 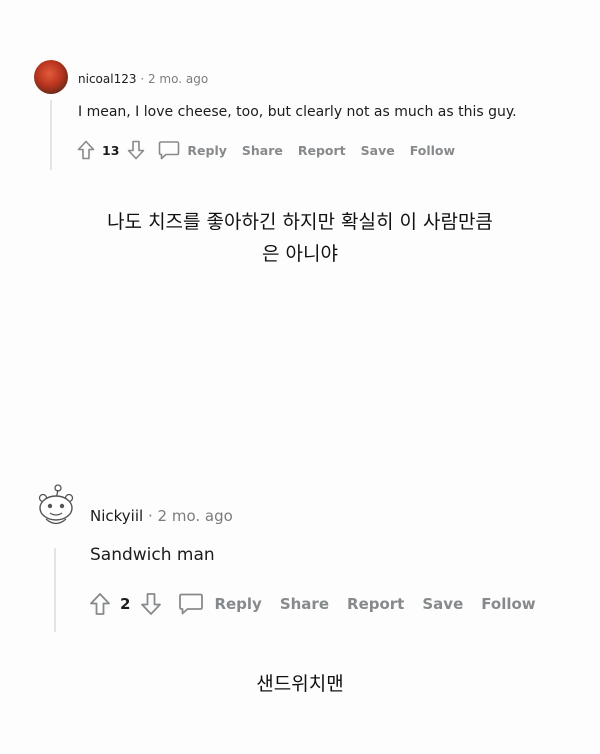 What do you see at coordinates (56, 506) in the screenshot?
I see `snoo-avatar-icon` at bounding box center [56, 506].